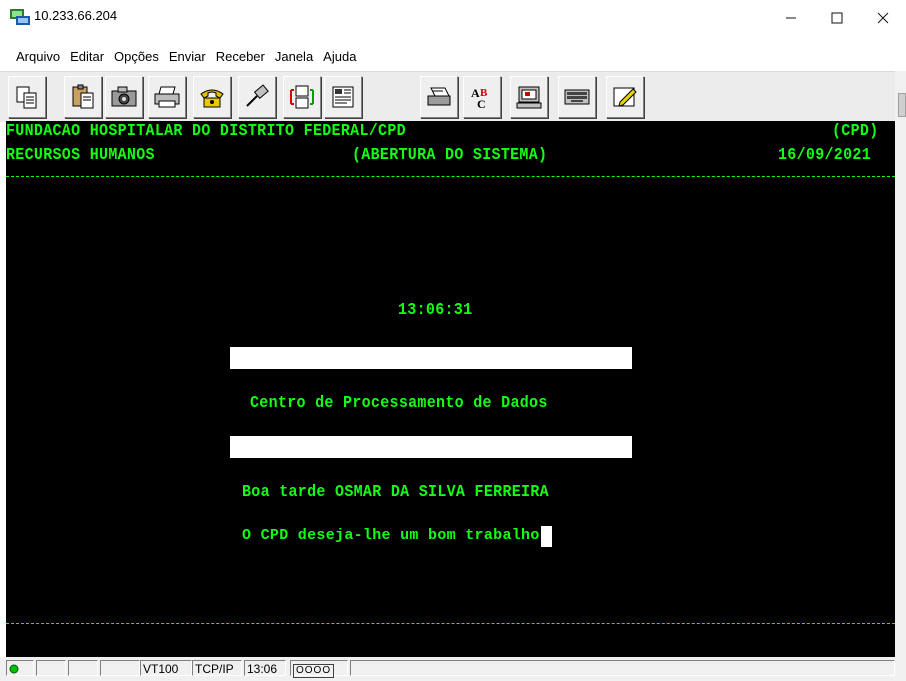 Image resolution: width=906 pixels, height=681 pixels. I want to click on terminal-button, so click(529, 97).